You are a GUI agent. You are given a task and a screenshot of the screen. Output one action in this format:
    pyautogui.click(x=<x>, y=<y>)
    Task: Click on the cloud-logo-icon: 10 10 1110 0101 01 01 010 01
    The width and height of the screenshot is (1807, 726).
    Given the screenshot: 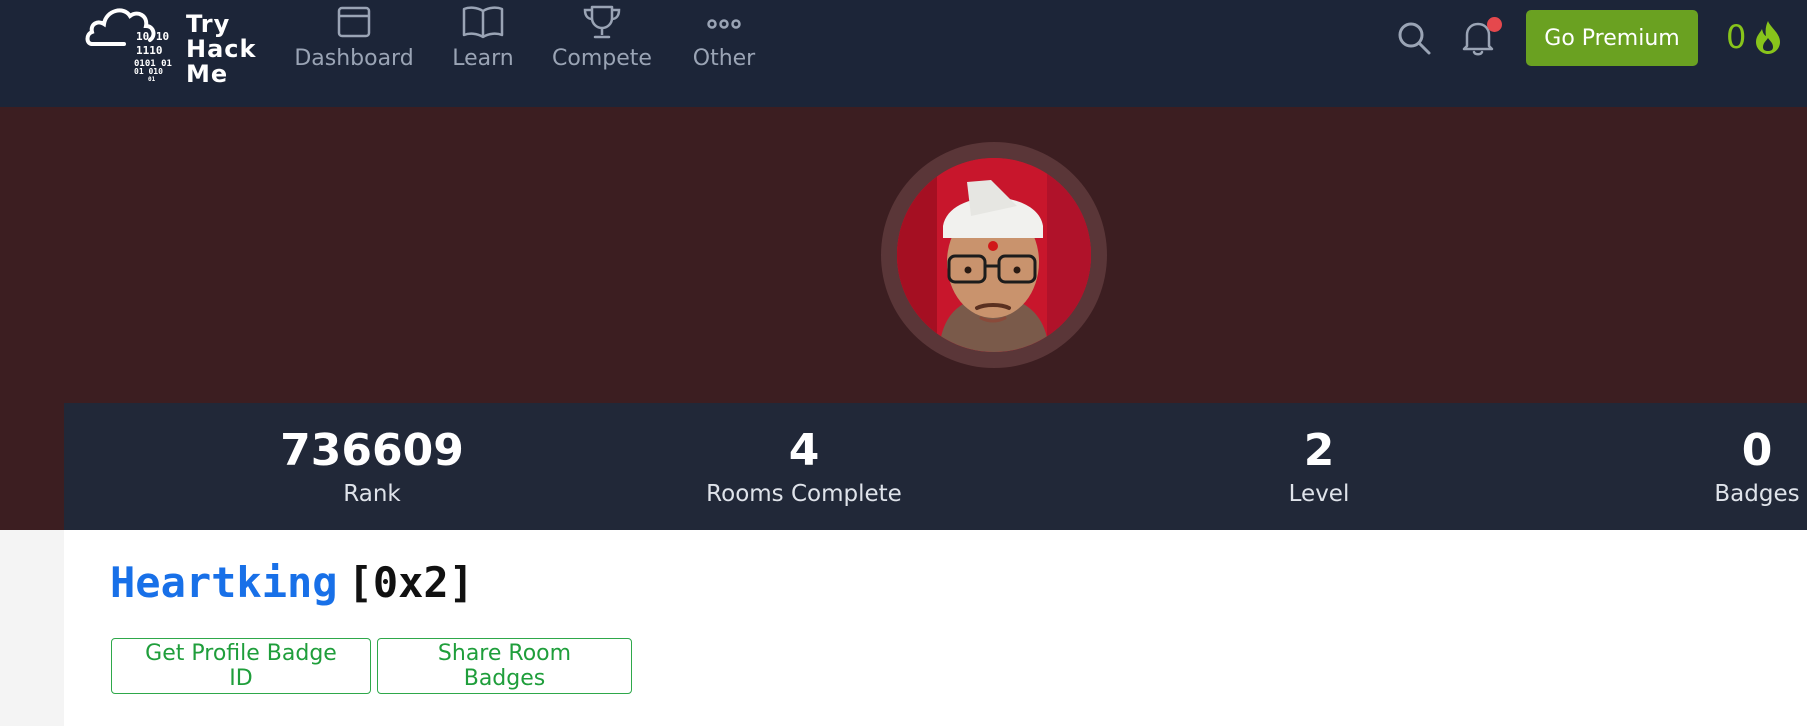 What is the action you would take?
    pyautogui.click(x=128, y=45)
    